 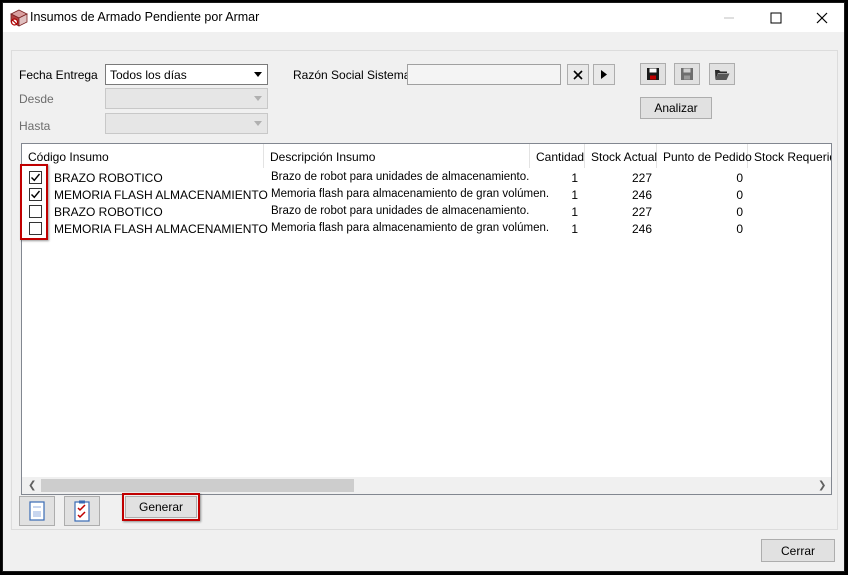 I want to click on column-header-stock-actual: Stock Actual, so click(x=621, y=156).